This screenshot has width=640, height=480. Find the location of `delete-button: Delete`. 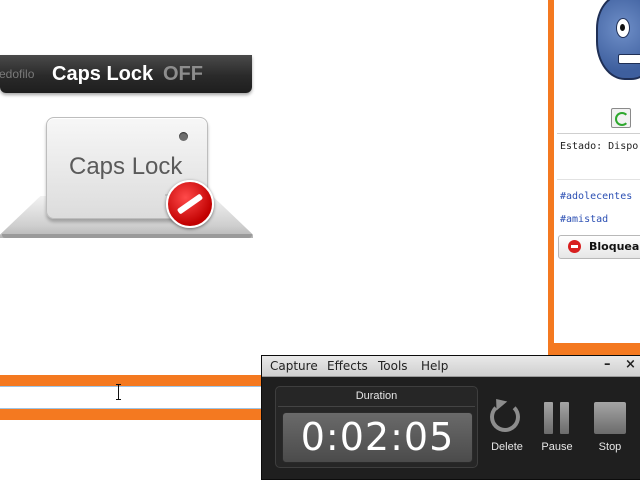

delete-button: Delete is located at coordinates (507, 431).